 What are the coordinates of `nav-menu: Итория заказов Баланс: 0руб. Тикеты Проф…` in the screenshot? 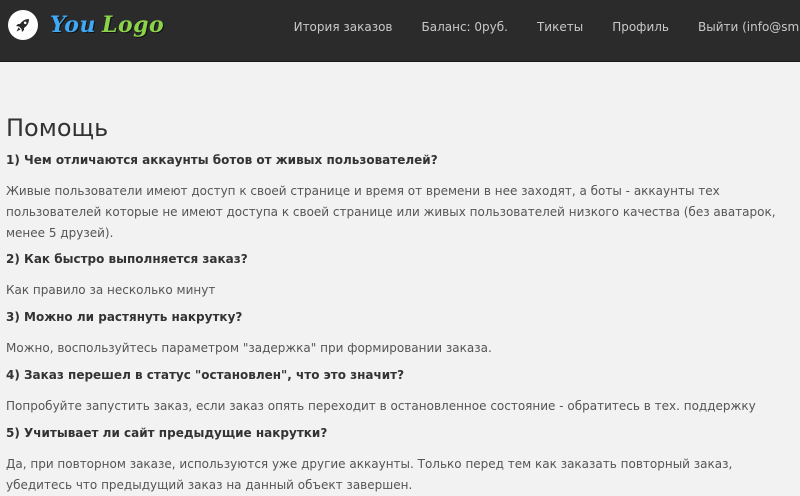 It's located at (532, 27).